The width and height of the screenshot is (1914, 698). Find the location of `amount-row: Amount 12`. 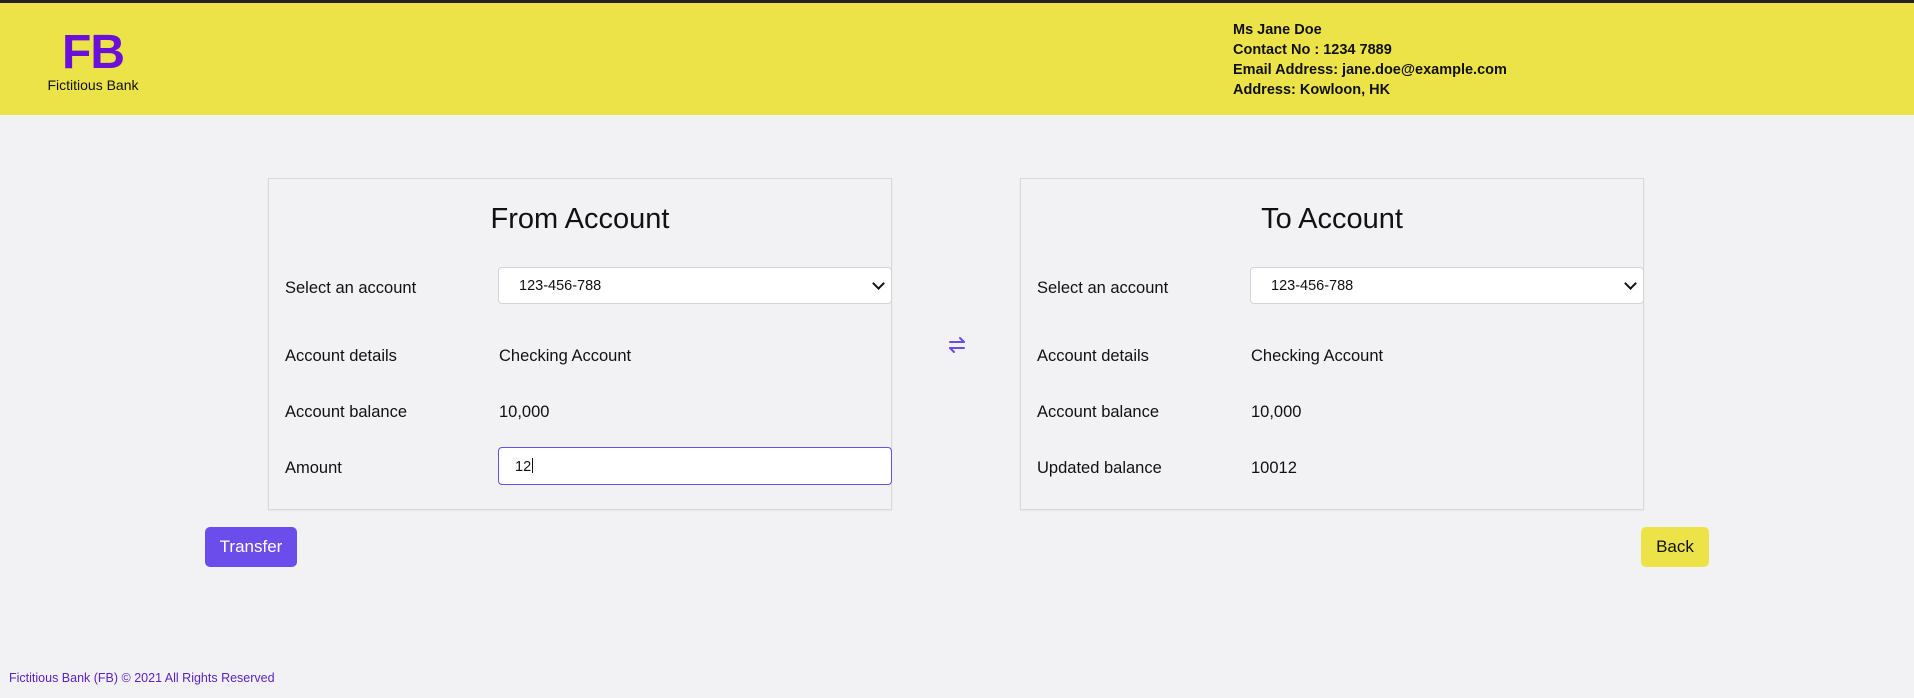

amount-row: Amount 12 is located at coordinates (588, 473).